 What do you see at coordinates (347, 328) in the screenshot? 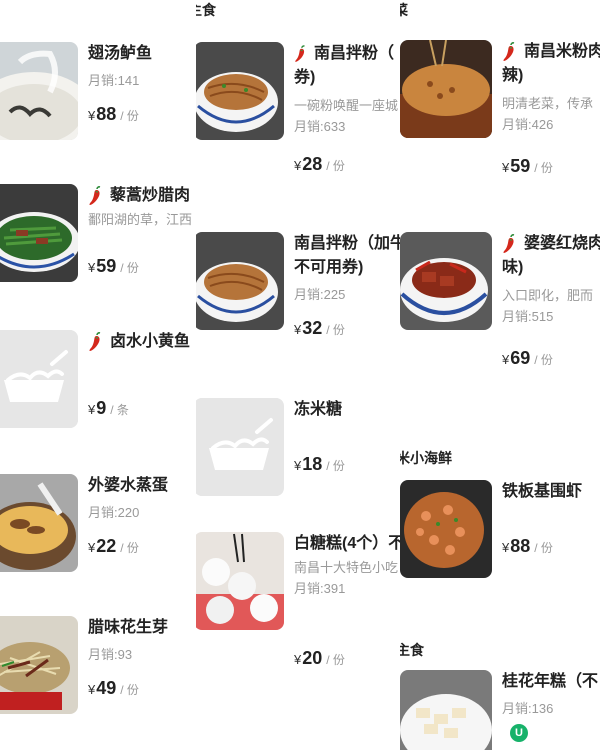
I see `dish-price: ¥32/ 份` at bounding box center [347, 328].